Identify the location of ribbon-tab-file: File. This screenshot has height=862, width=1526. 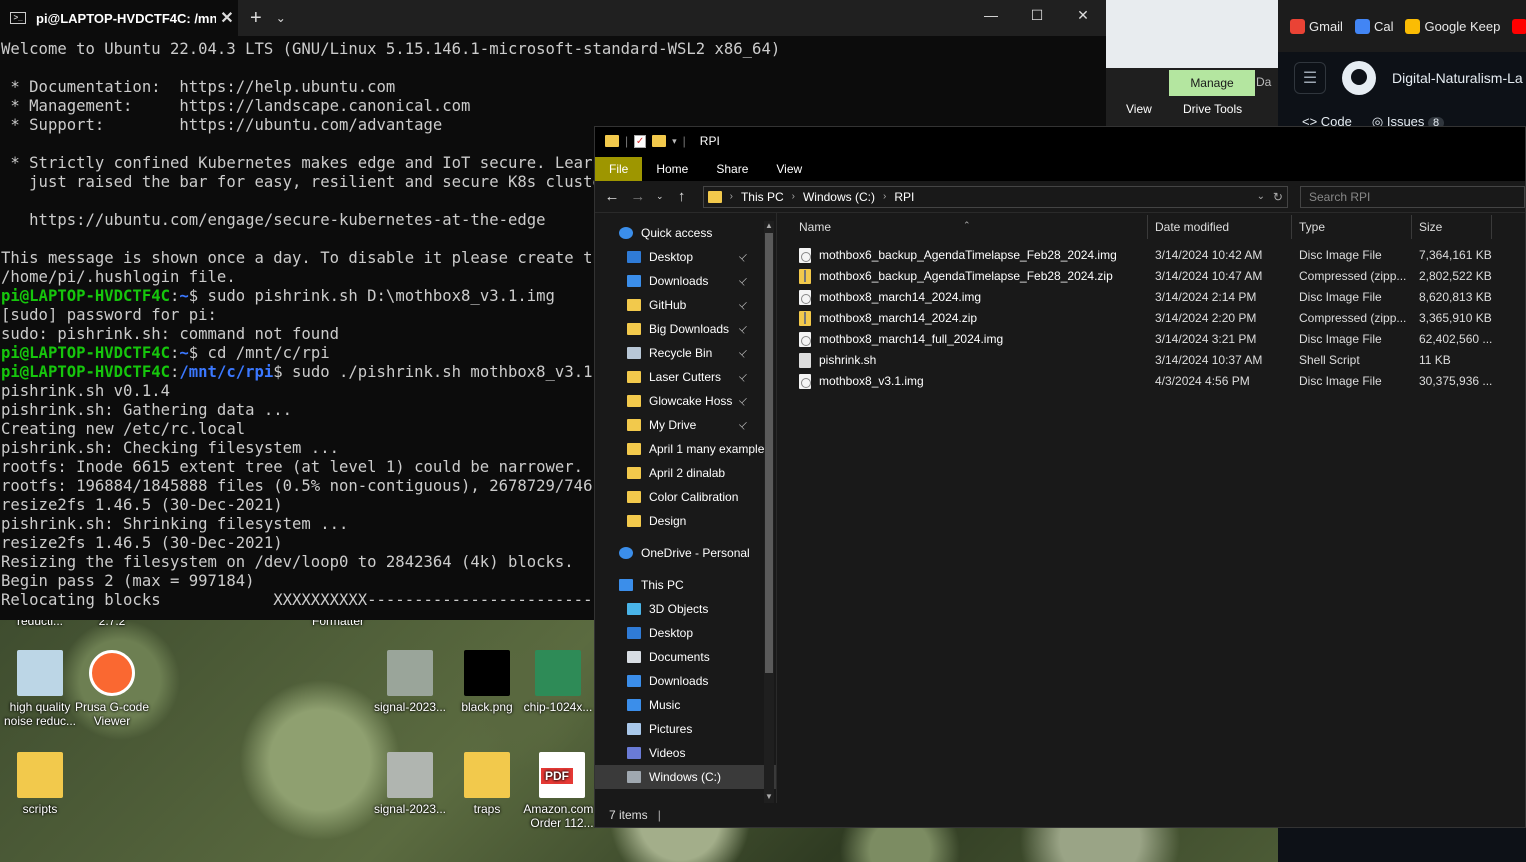
(619, 169).